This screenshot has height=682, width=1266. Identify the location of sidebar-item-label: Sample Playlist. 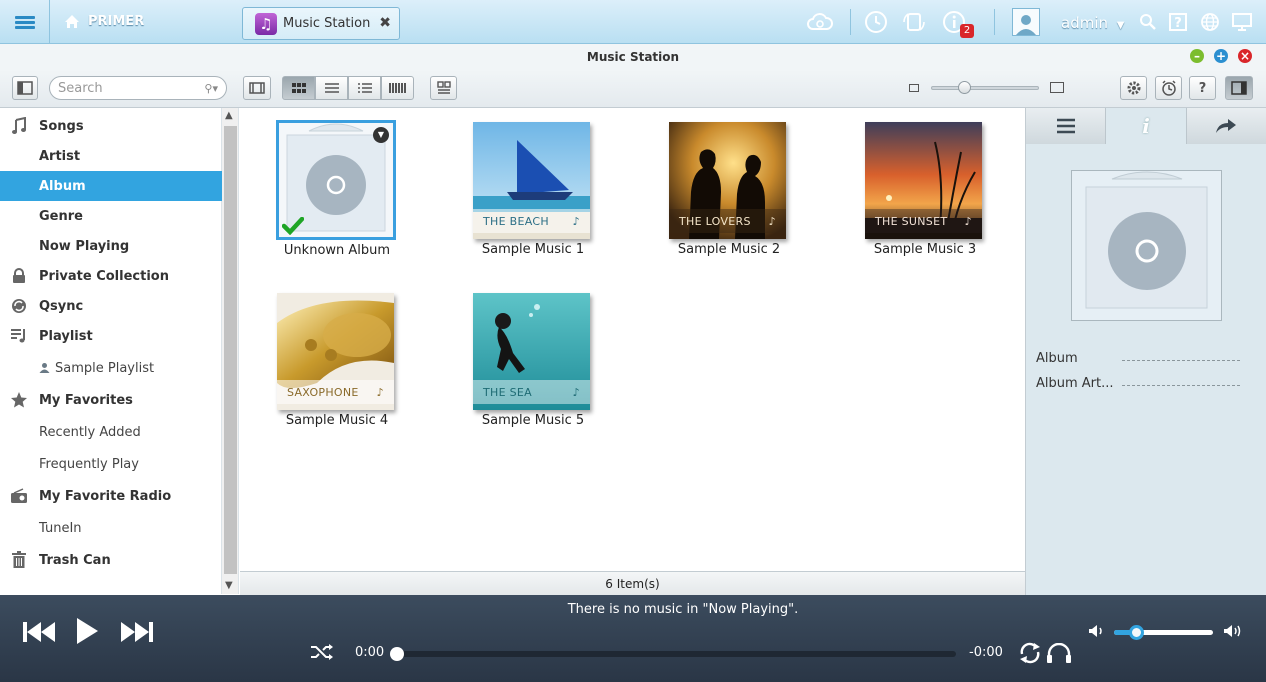
(105, 368).